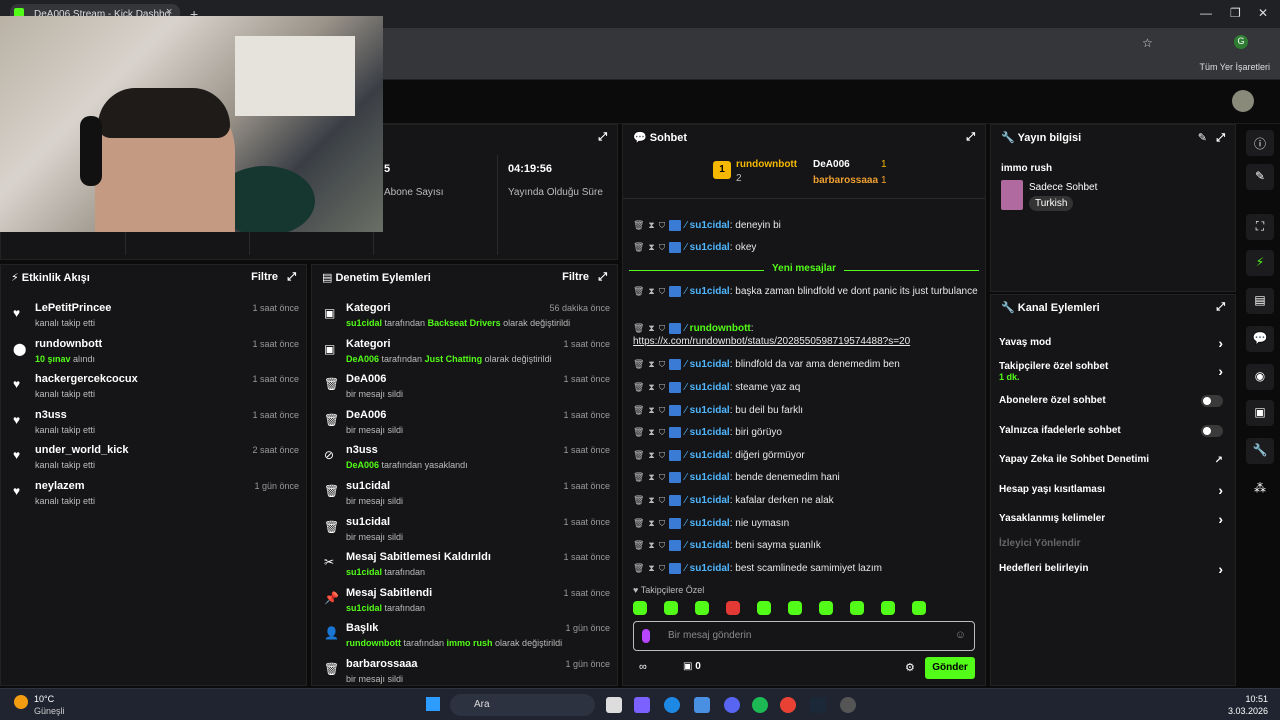 The height and width of the screenshot is (720, 1280). What do you see at coordinates (418, 557) in the screenshot?
I see `modlog-subject: Mesaj Sabitlemesi Kaldırıldı` at bounding box center [418, 557].